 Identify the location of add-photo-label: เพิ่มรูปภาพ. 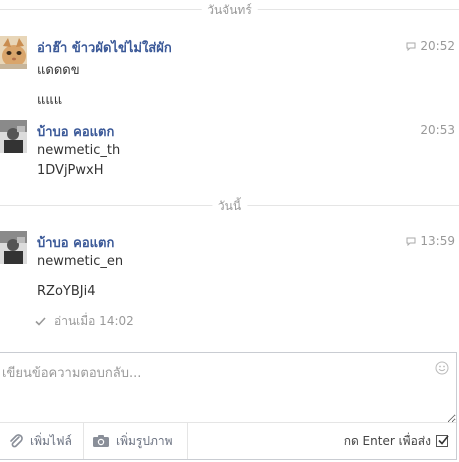
(144, 440).